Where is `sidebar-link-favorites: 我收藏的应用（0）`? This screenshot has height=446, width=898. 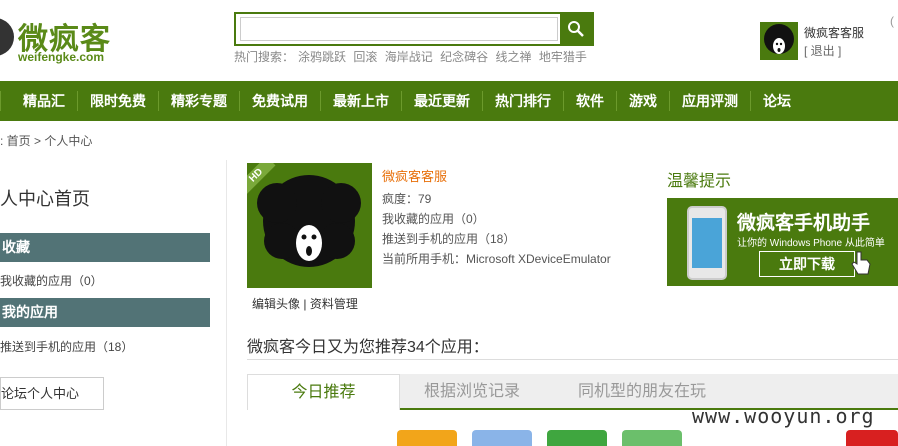 sidebar-link-favorites: 我收藏的应用（0） is located at coordinates (51, 280).